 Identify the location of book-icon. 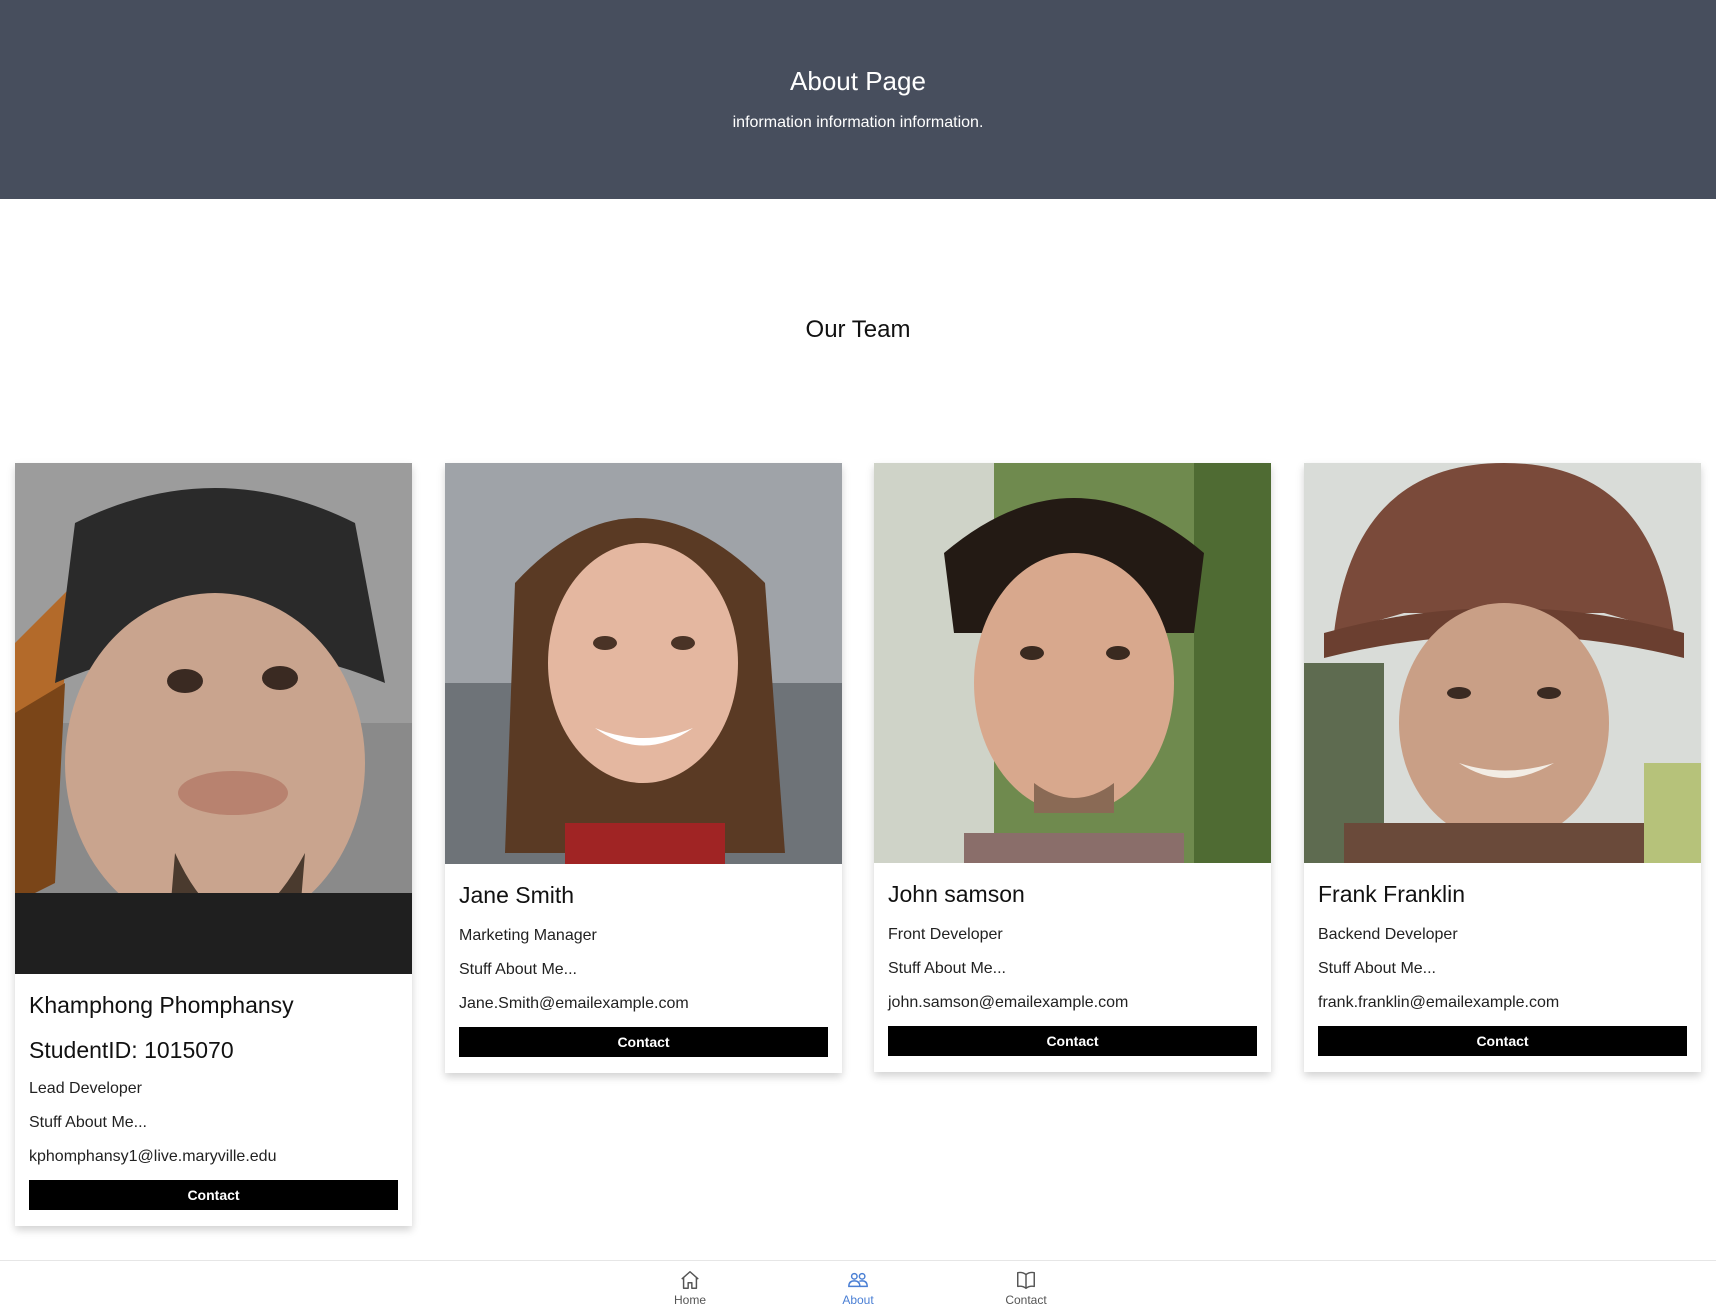
(1026, 1280).